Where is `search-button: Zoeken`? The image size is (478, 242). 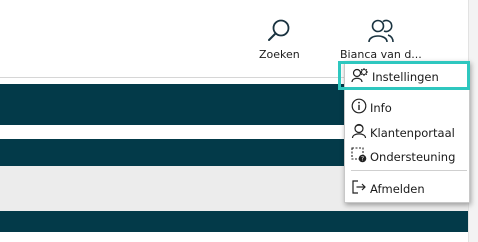
search-button: Zoeken is located at coordinates (279, 39).